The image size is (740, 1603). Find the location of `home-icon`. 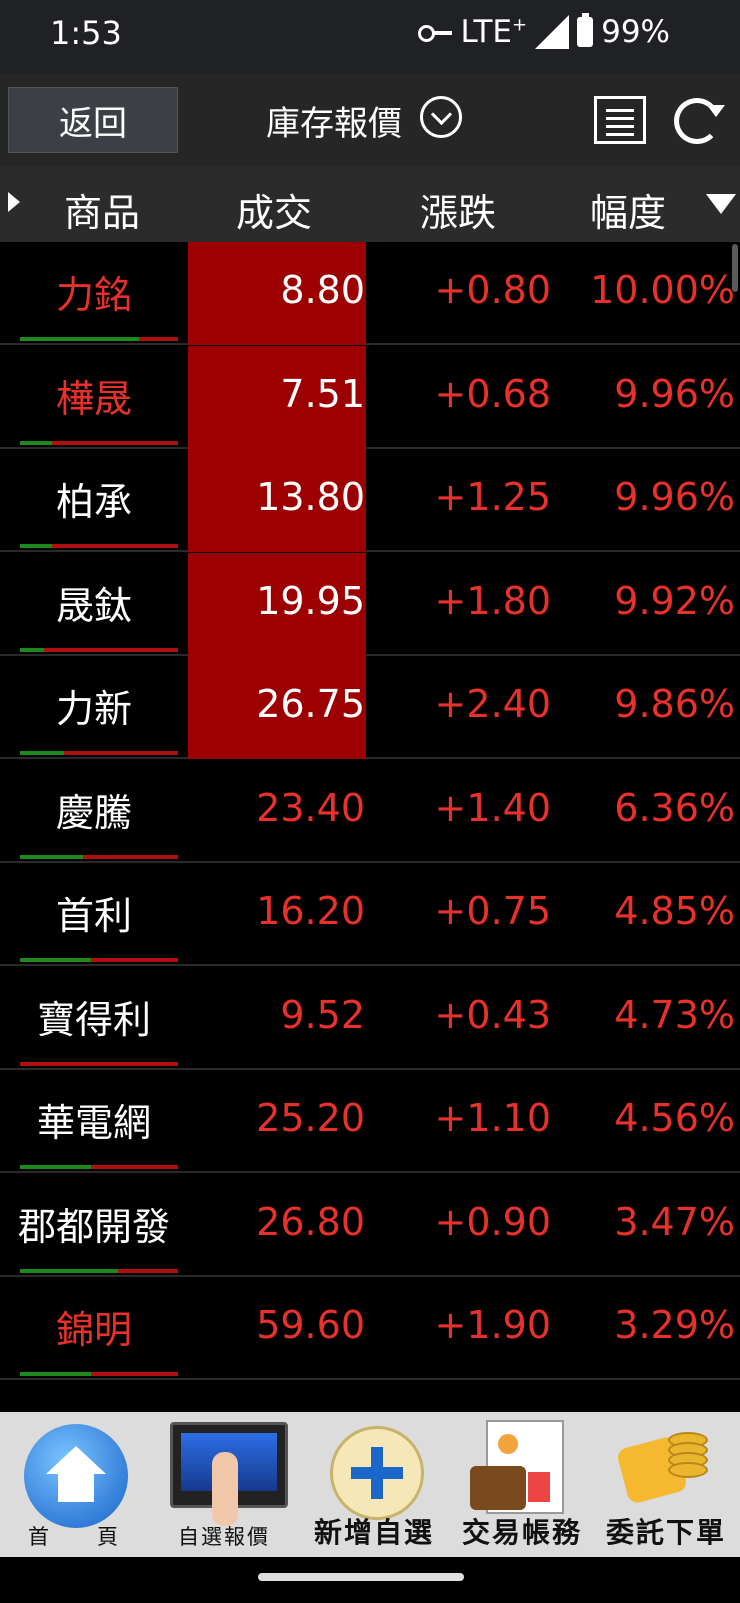

home-icon is located at coordinates (76, 1476).